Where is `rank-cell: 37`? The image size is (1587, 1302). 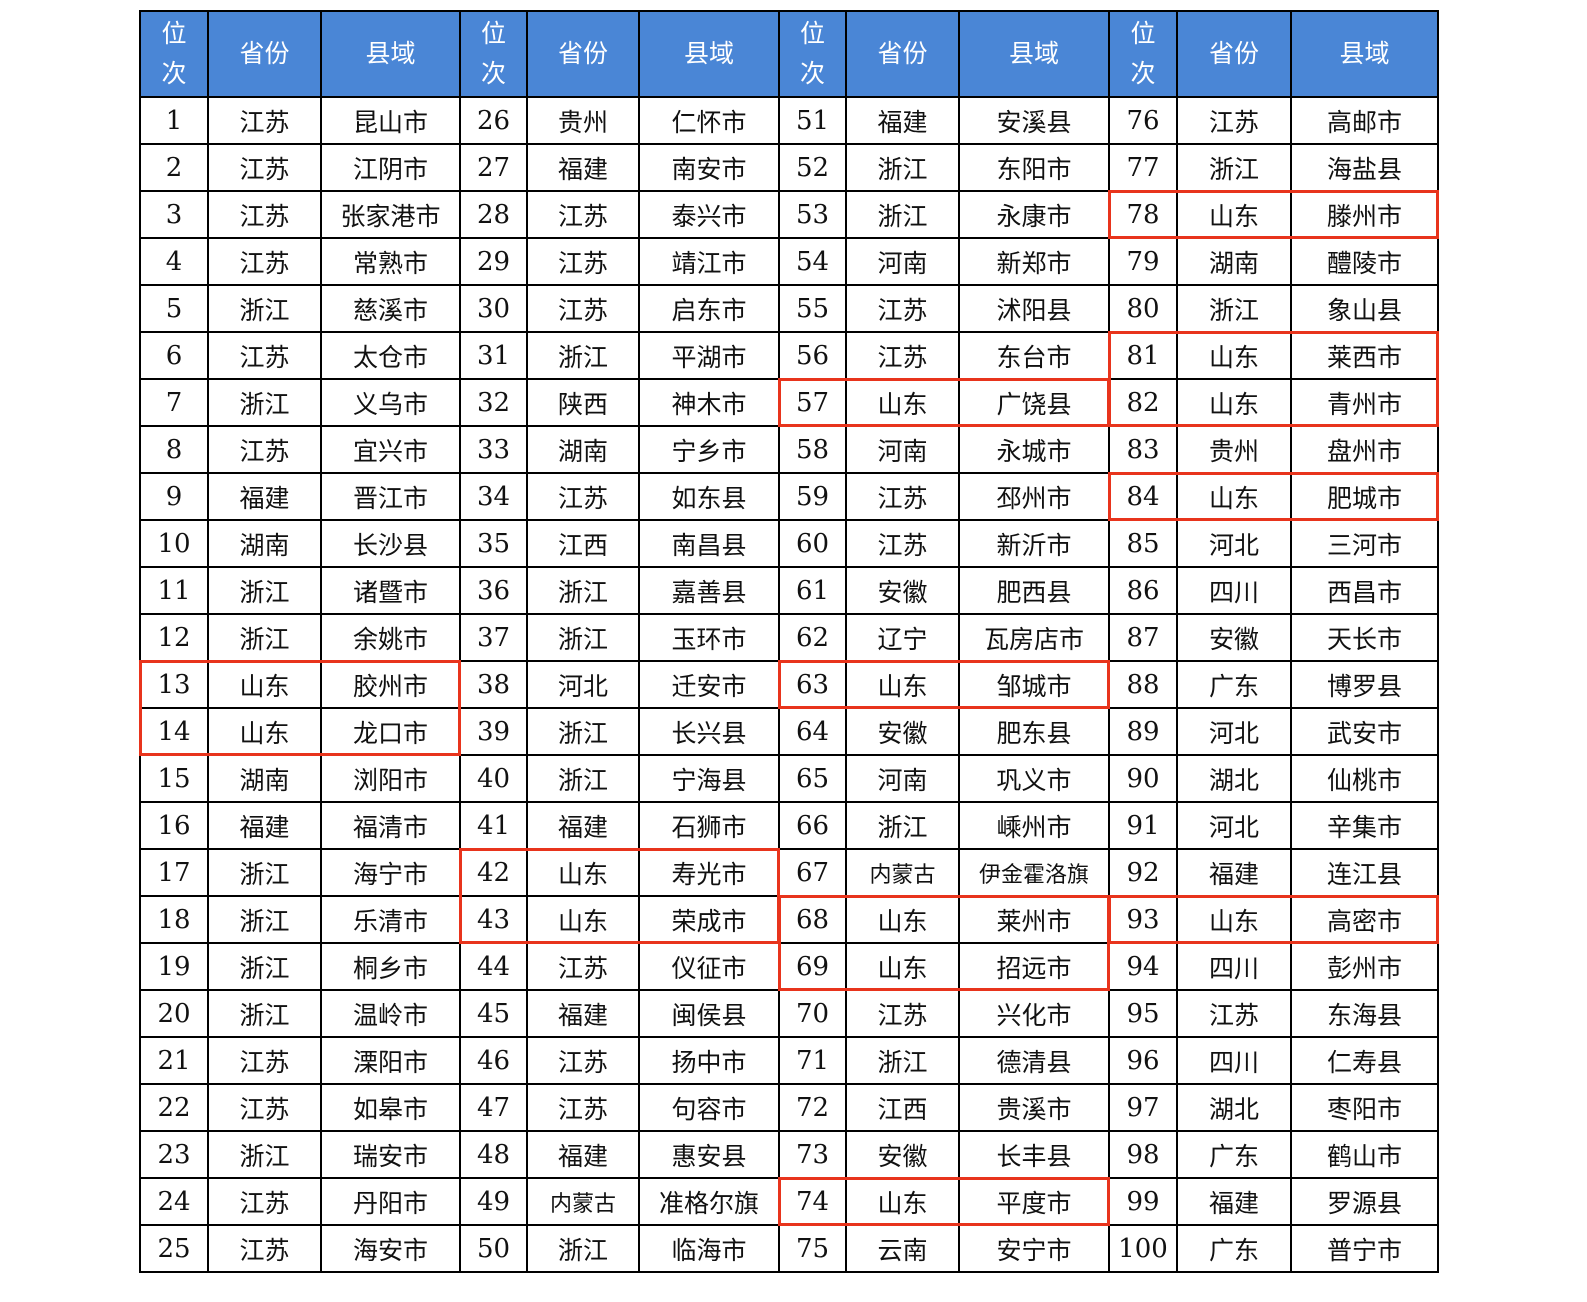 rank-cell: 37 is located at coordinates (493, 637).